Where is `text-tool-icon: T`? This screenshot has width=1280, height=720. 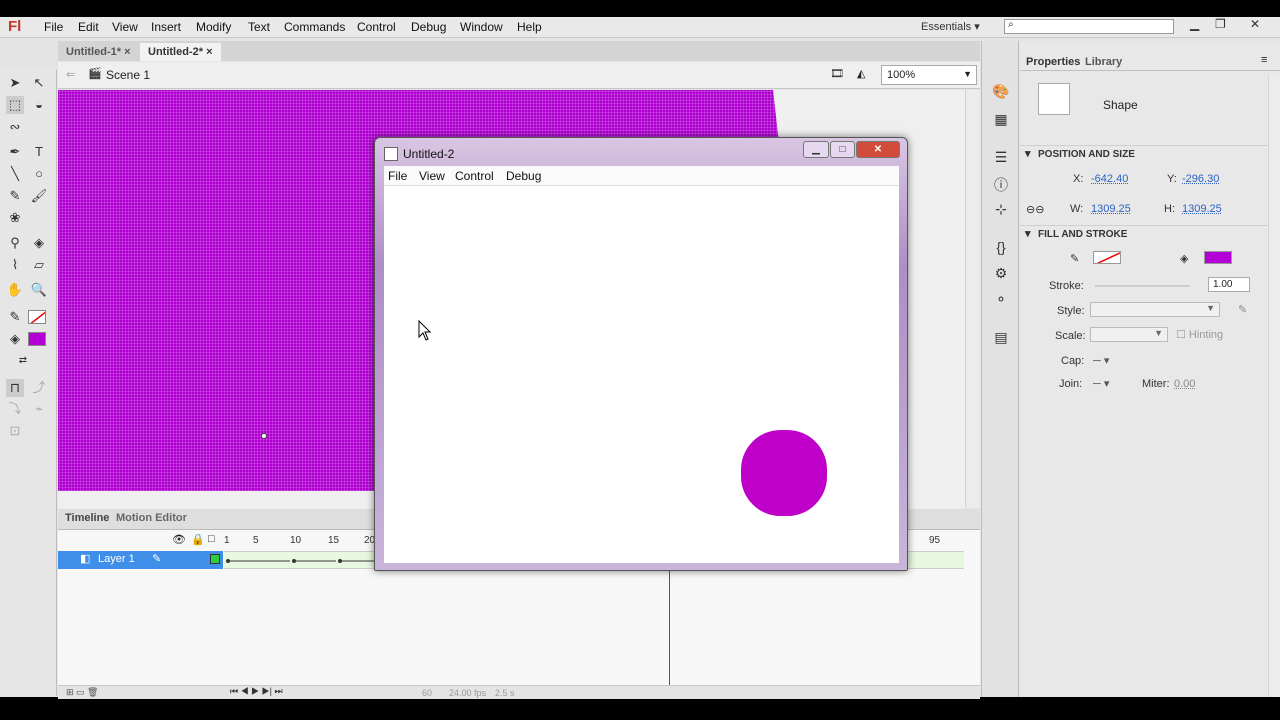 text-tool-icon: T is located at coordinates (39, 152).